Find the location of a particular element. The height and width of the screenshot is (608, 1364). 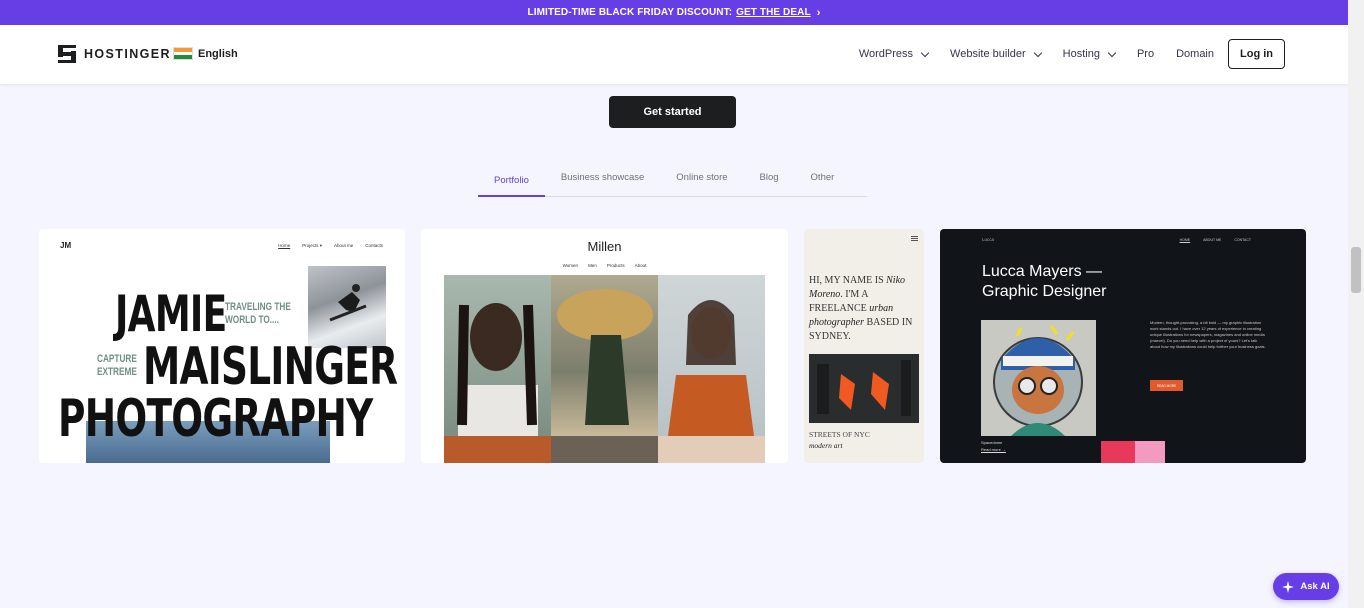

nav-domain-label: Domain is located at coordinates (1195, 54).